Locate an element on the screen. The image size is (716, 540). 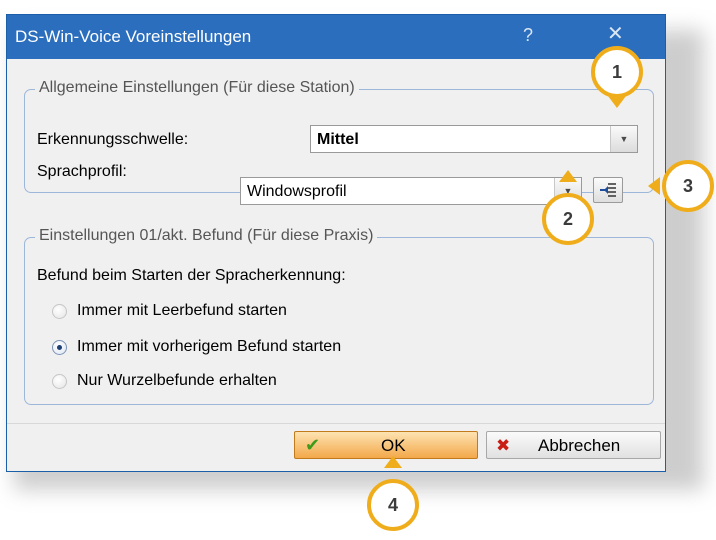
help-button: ? is located at coordinates (528, 35).